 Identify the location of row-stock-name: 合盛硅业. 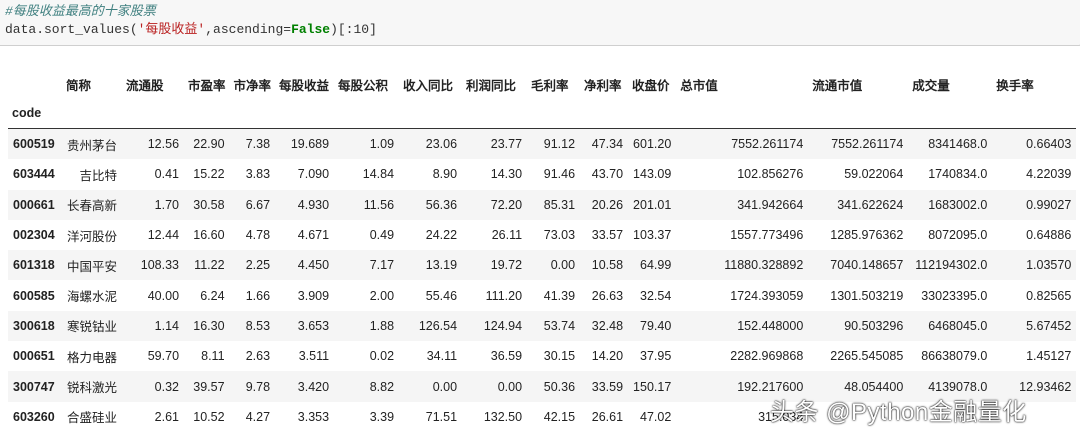
(92, 418).